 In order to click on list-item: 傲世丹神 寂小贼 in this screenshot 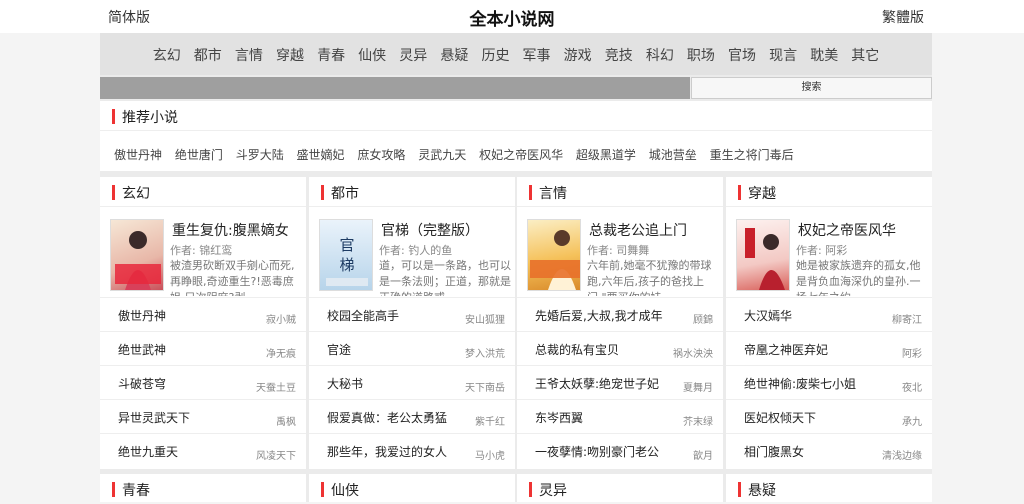, I will do `click(203, 314)`.